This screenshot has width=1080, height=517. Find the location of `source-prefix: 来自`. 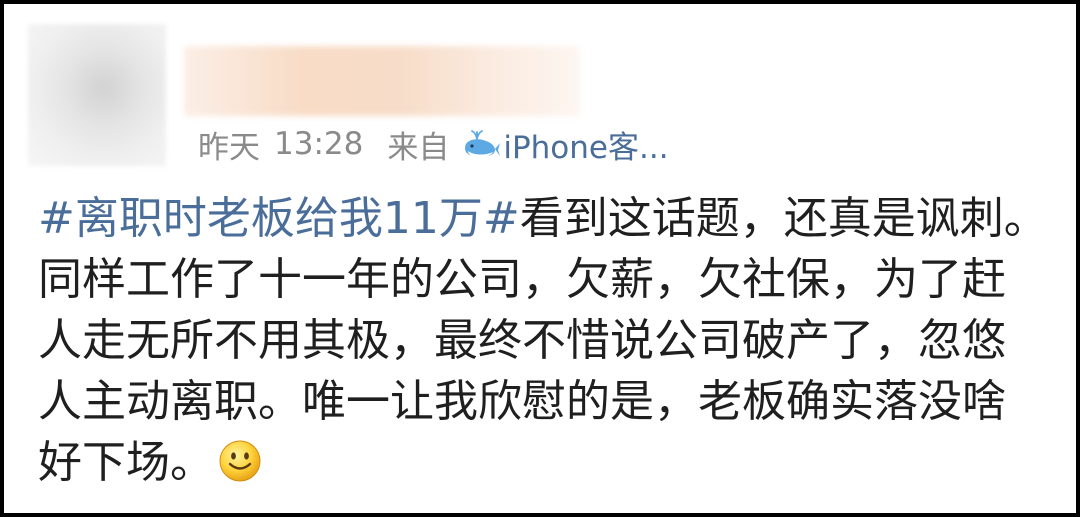

source-prefix: 来自 is located at coordinates (418, 147).